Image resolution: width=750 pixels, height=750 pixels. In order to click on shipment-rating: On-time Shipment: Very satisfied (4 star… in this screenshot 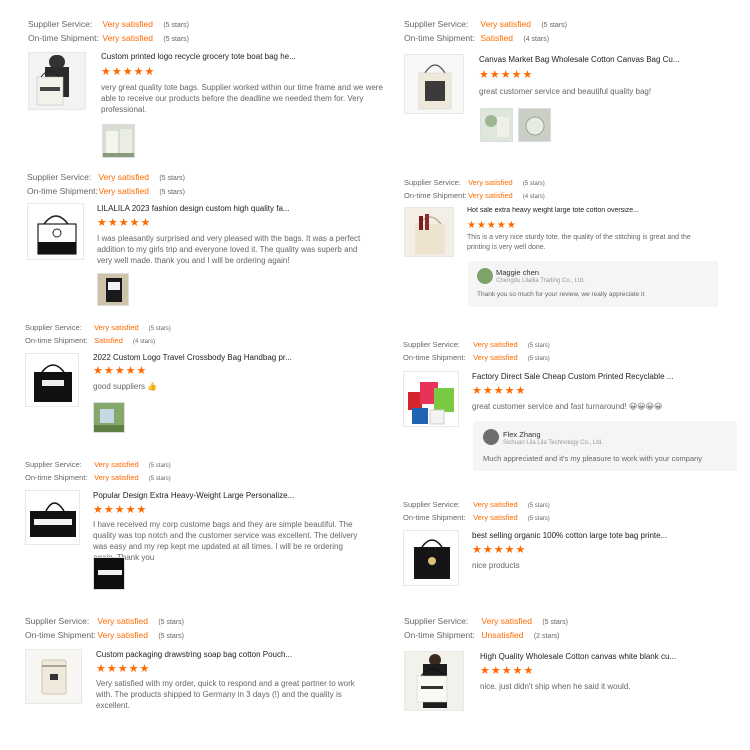, I will do `click(574, 196)`.